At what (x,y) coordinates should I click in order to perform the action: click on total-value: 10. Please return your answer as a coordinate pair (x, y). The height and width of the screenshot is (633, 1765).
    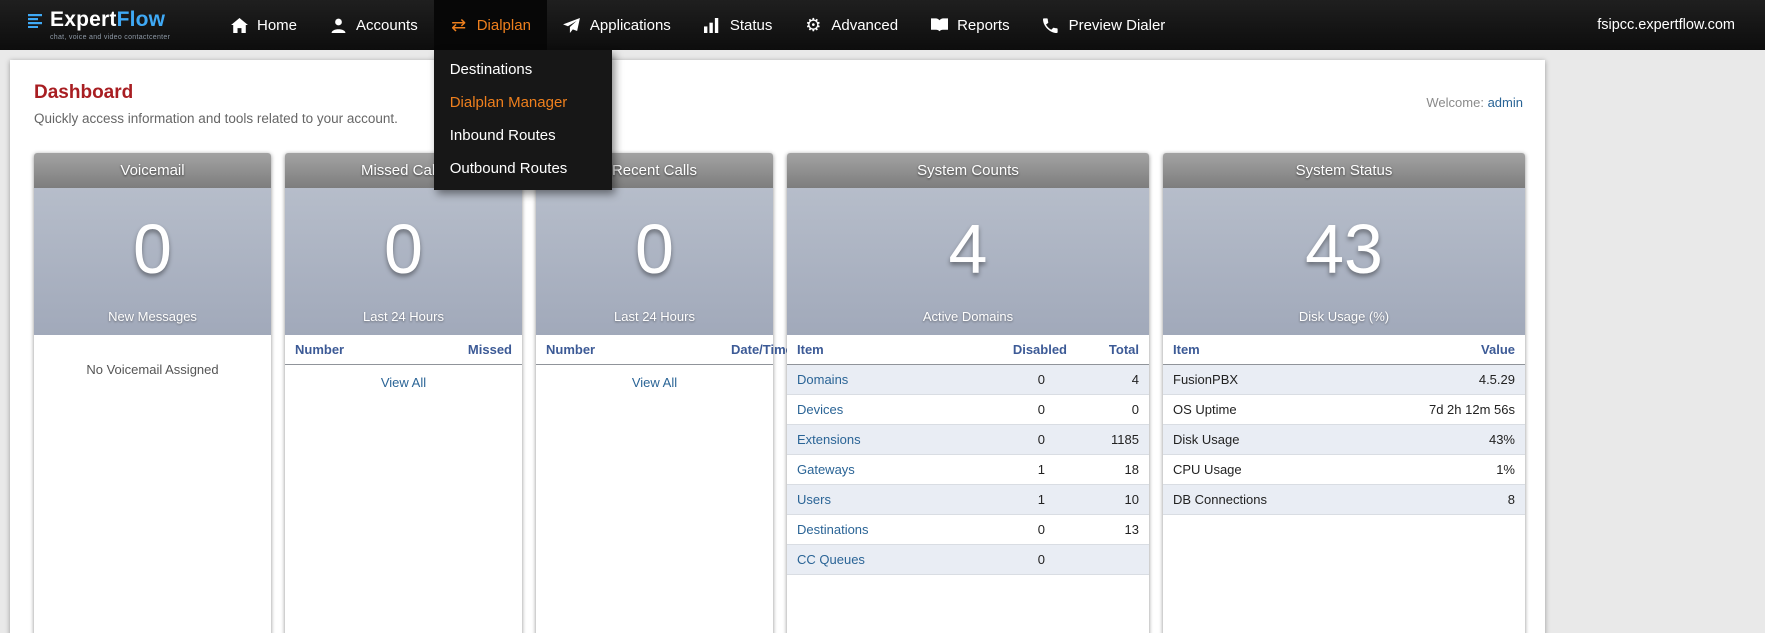
    Looking at the image, I should click on (1113, 499).